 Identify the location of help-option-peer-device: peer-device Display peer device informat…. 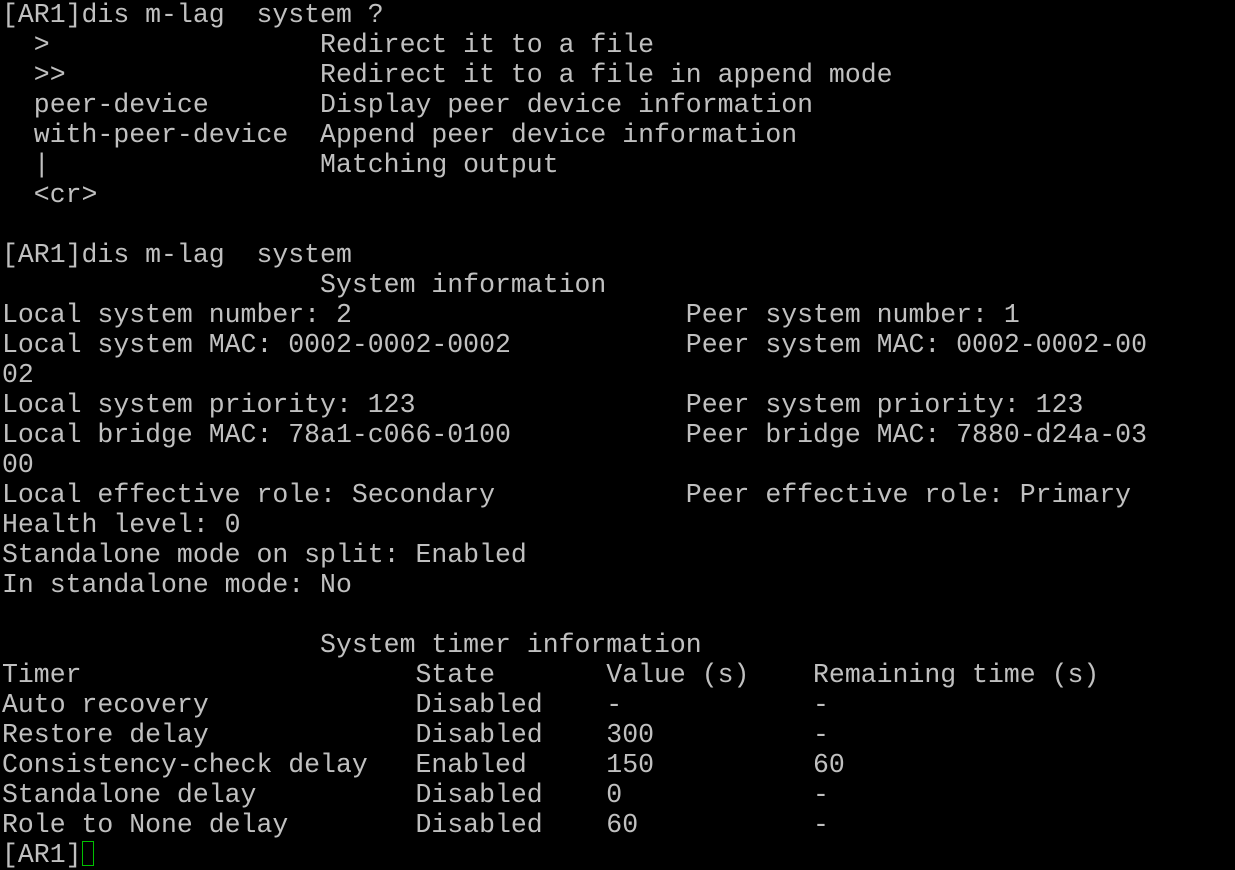
(408, 105).